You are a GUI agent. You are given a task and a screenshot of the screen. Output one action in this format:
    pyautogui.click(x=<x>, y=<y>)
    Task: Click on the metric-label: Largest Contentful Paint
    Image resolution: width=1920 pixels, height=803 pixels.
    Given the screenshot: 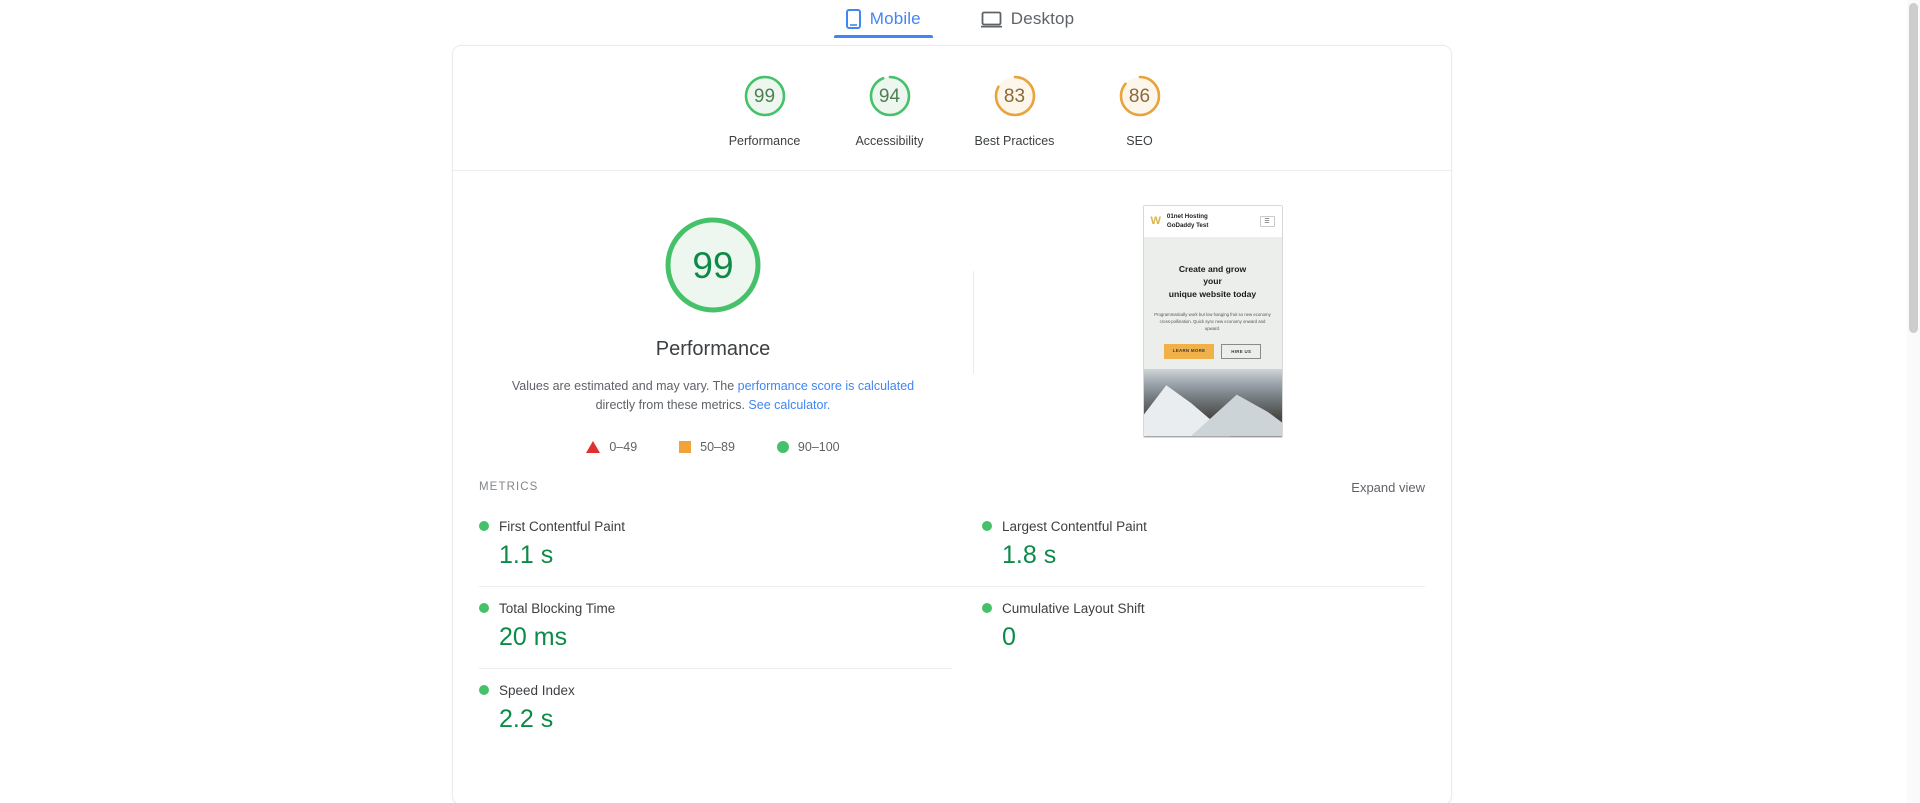 What is the action you would take?
    pyautogui.click(x=1074, y=526)
    